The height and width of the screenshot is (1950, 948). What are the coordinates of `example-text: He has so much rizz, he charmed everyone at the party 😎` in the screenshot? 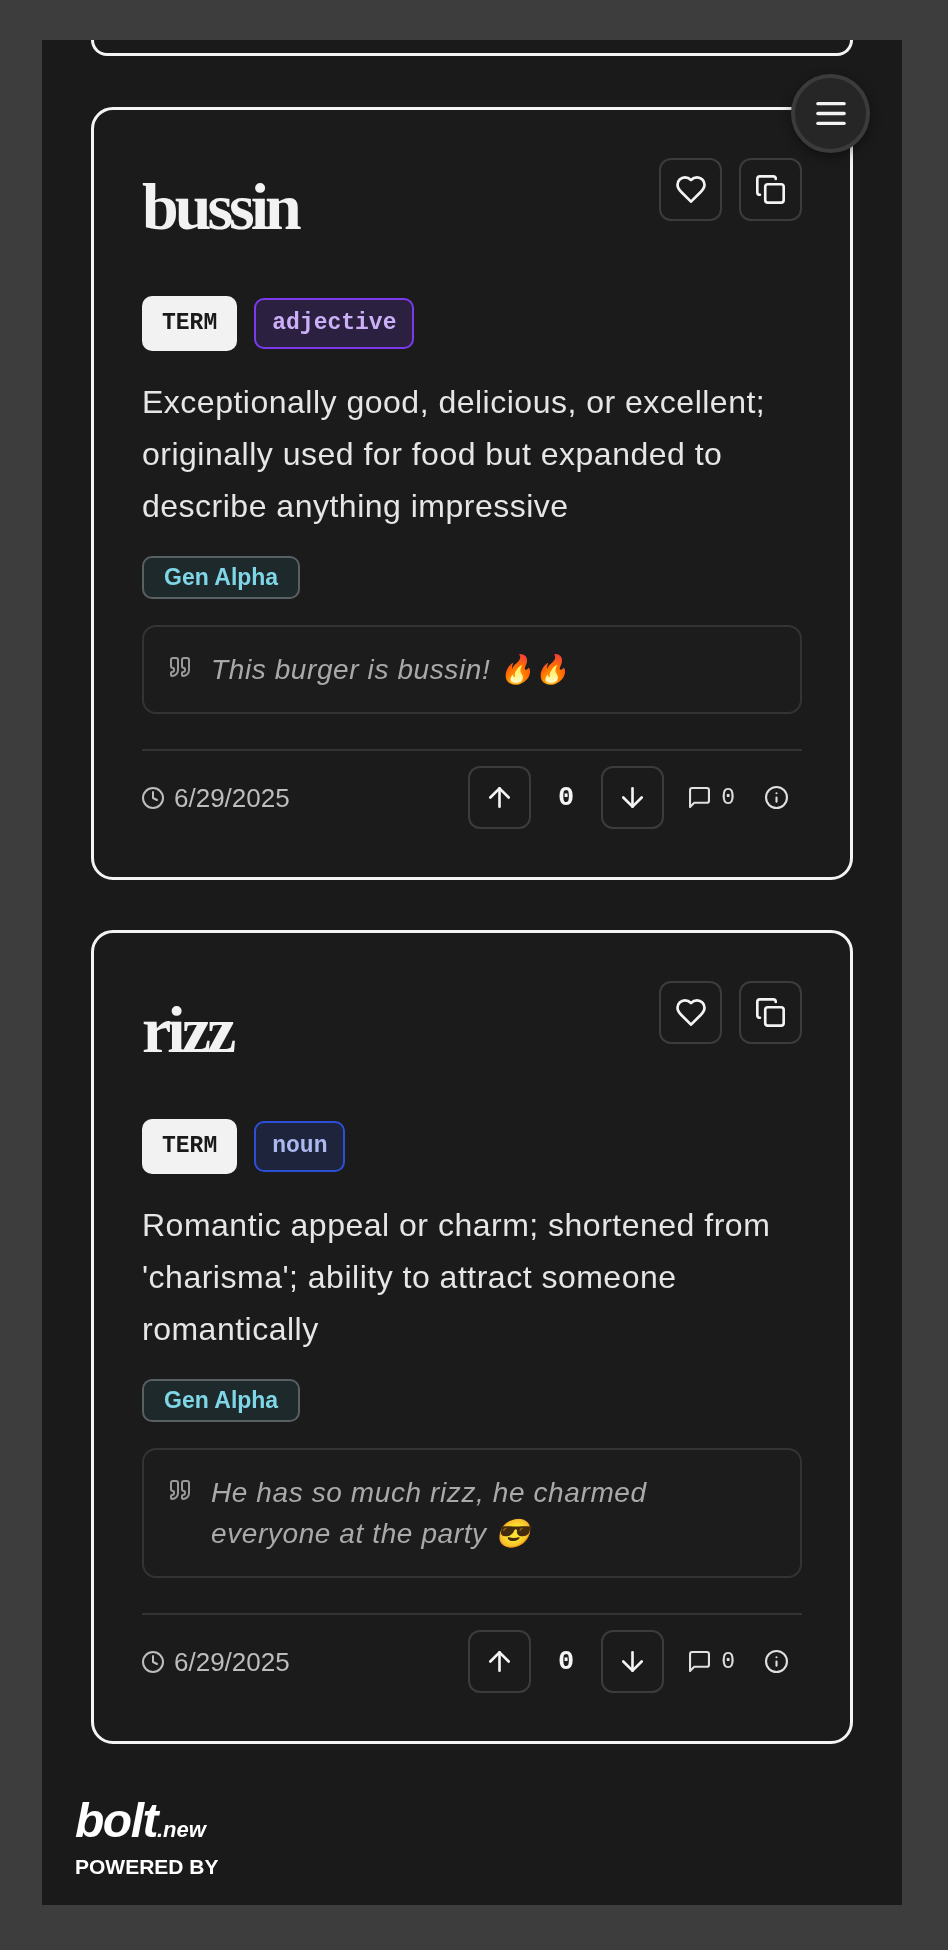 It's located at (429, 1513).